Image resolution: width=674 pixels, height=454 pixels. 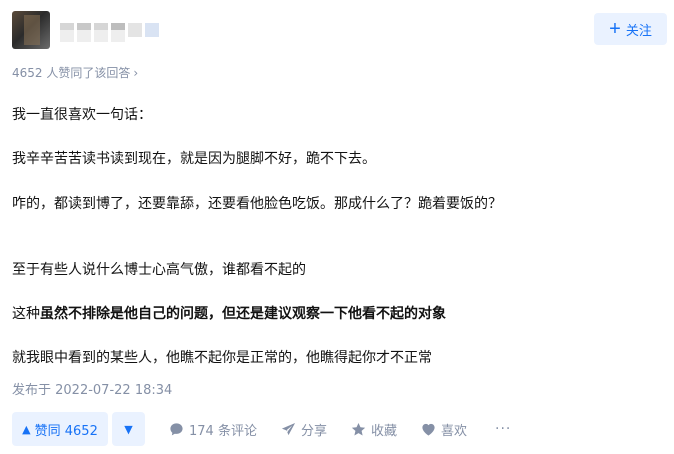 What do you see at coordinates (31, 30) in the screenshot?
I see `author-avatar` at bounding box center [31, 30].